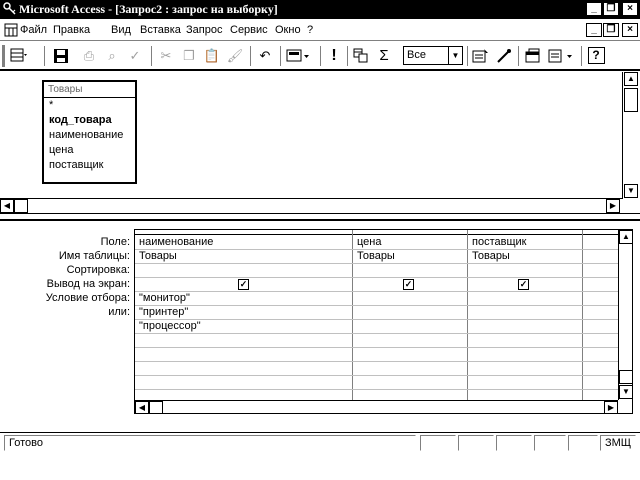 The height and width of the screenshot is (480, 640). Describe the element at coordinates (61, 56) in the screenshot. I see `save-icon` at that location.